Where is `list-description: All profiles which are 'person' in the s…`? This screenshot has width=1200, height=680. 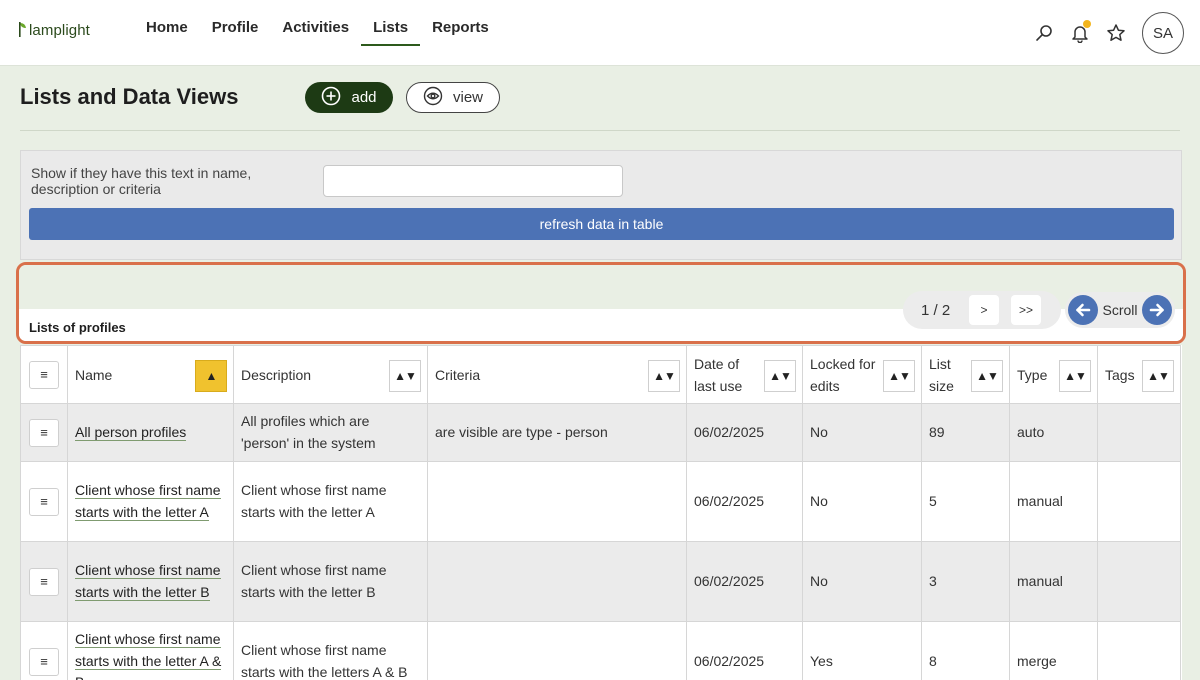
list-description: All profiles which are 'person' in the s… is located at coordinates (330, 432).